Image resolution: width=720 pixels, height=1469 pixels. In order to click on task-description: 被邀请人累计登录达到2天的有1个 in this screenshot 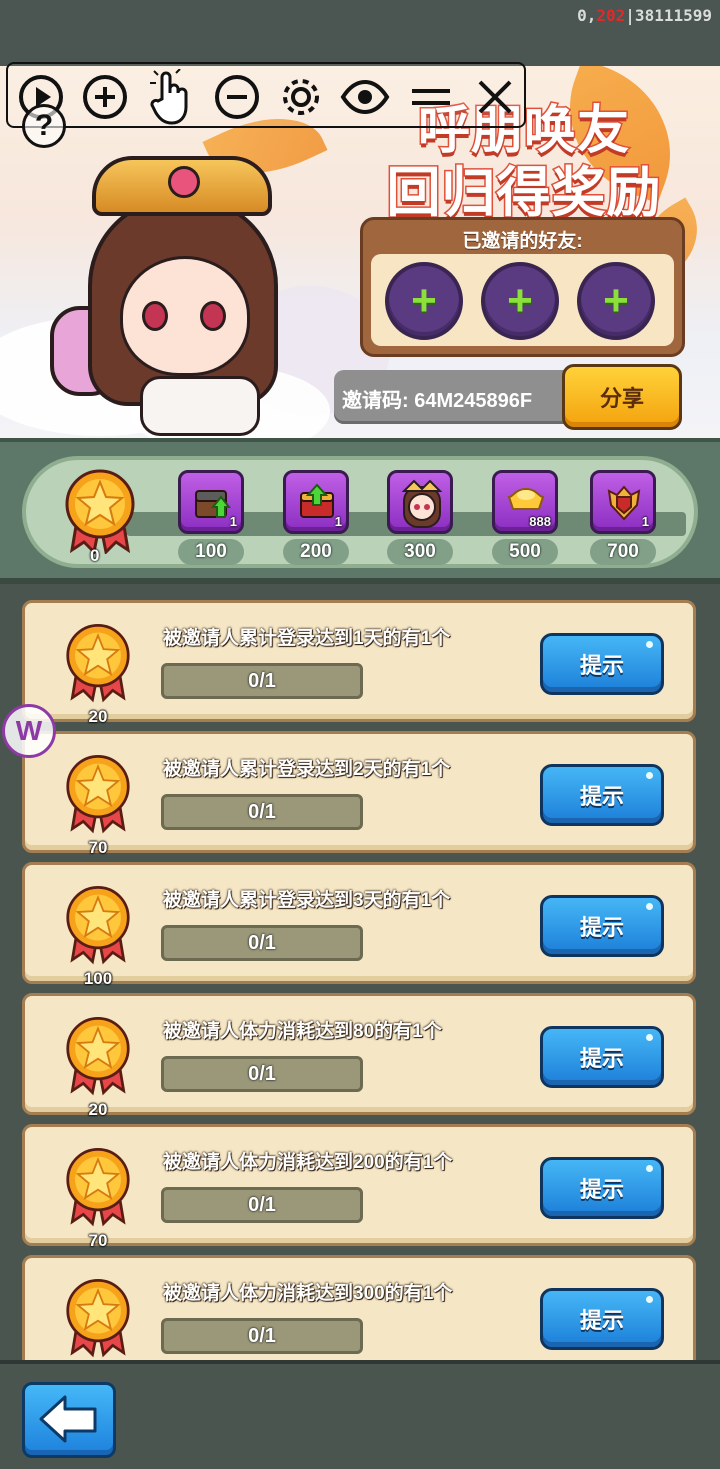, I will do `click(307, 769)`.